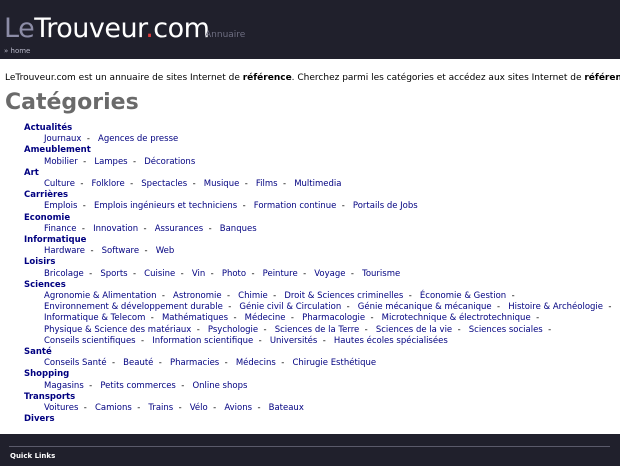 The image size is (620, 466). I want to click on subcategory-link: Avions, so click(238, 408).